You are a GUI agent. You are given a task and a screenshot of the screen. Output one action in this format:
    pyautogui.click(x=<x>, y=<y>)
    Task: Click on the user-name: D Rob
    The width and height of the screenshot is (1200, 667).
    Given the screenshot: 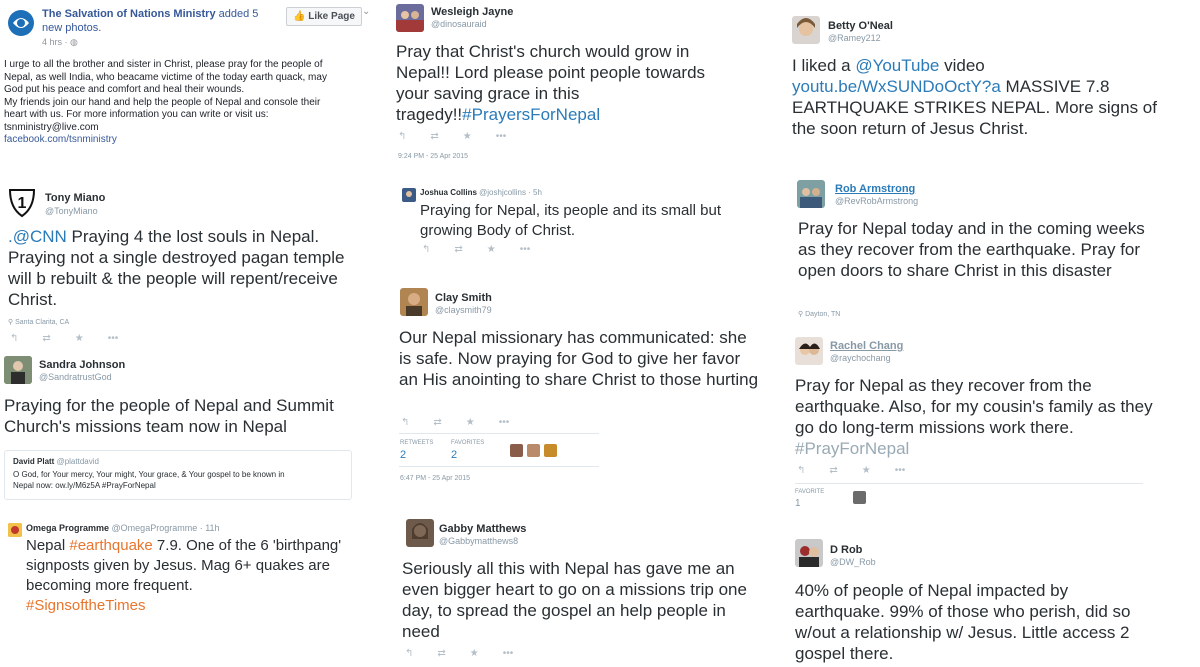 What is the action you would take?
    pyautogui.click(x=846, y=550)
    